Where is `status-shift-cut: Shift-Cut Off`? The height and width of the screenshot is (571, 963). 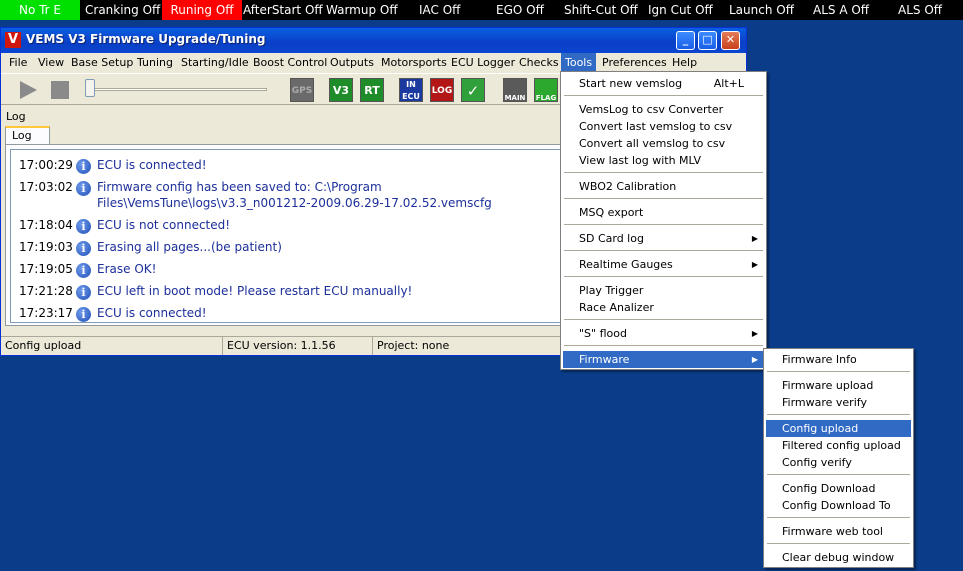
status-shift-cut: Shift-Cut Off is located at coordinates (601, 10).